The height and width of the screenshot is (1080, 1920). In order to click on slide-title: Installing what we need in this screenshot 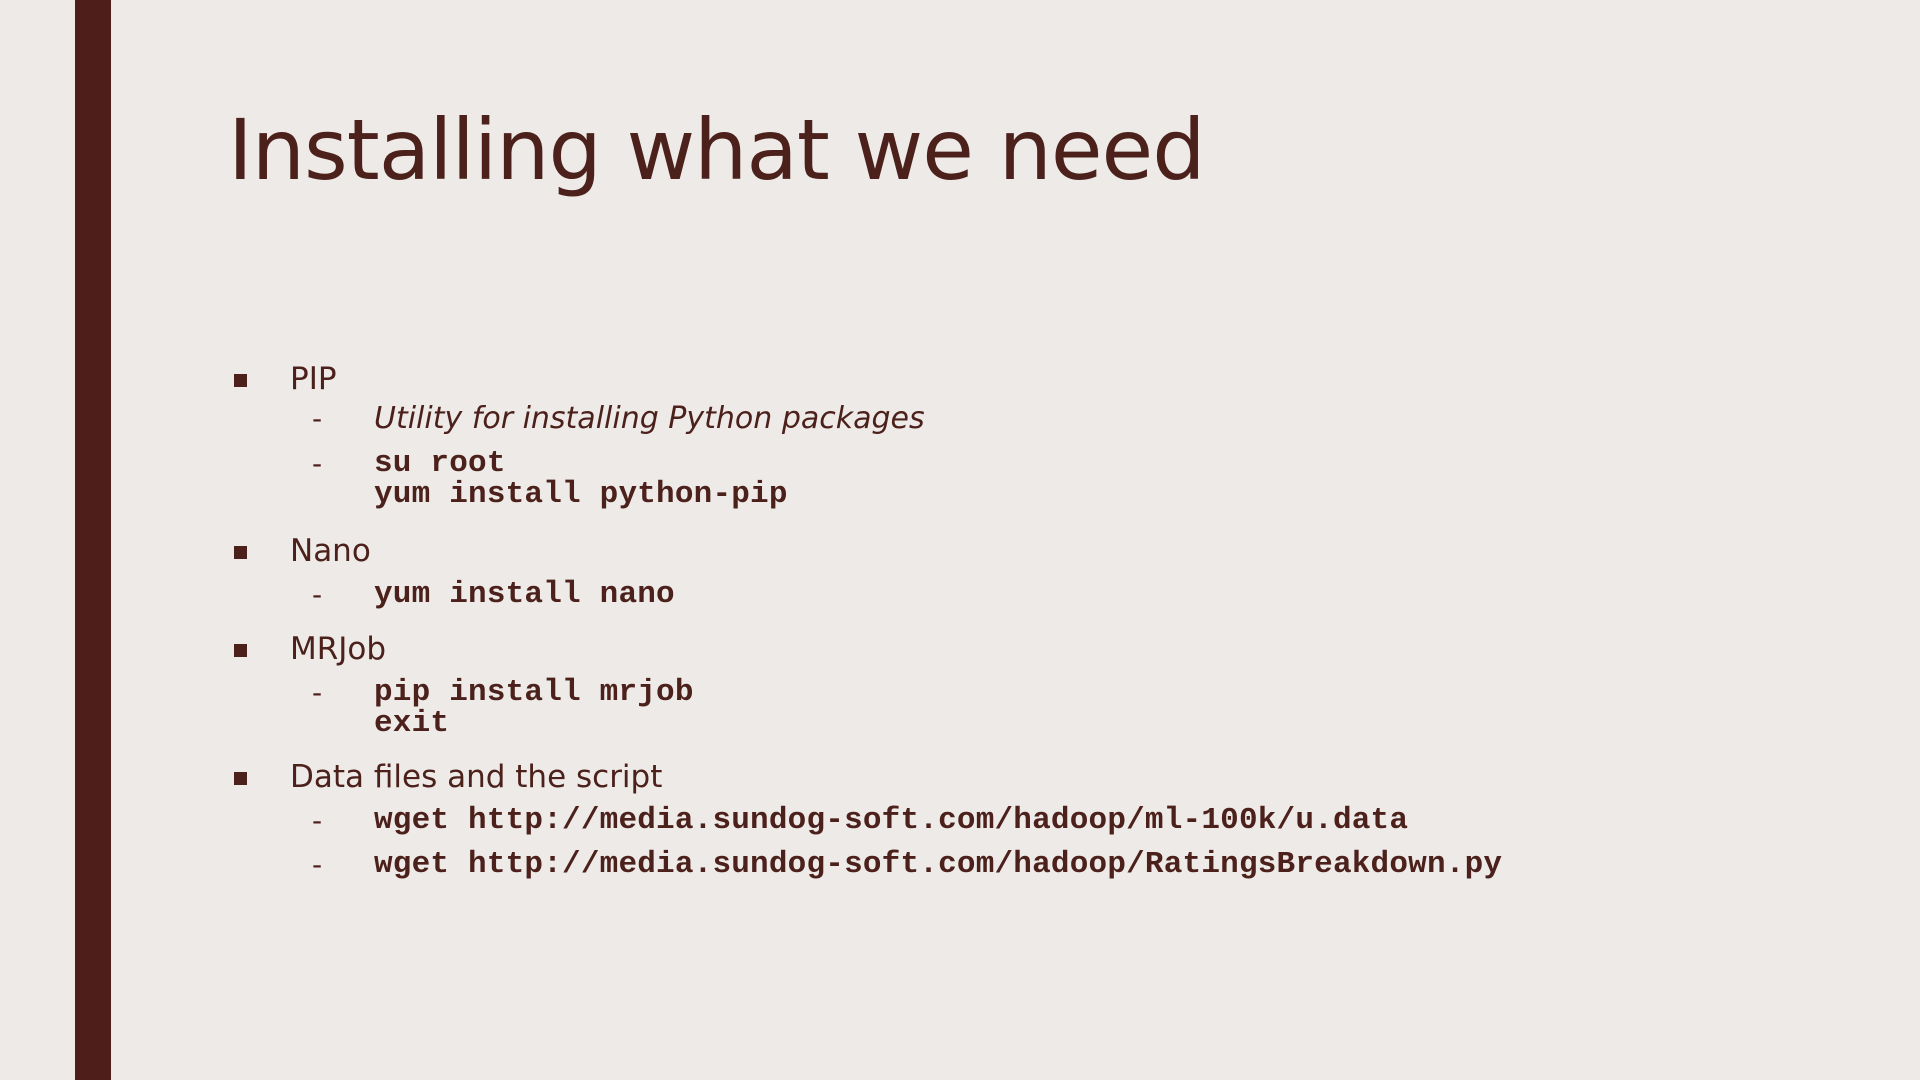, I will do `click(717, 150)`.